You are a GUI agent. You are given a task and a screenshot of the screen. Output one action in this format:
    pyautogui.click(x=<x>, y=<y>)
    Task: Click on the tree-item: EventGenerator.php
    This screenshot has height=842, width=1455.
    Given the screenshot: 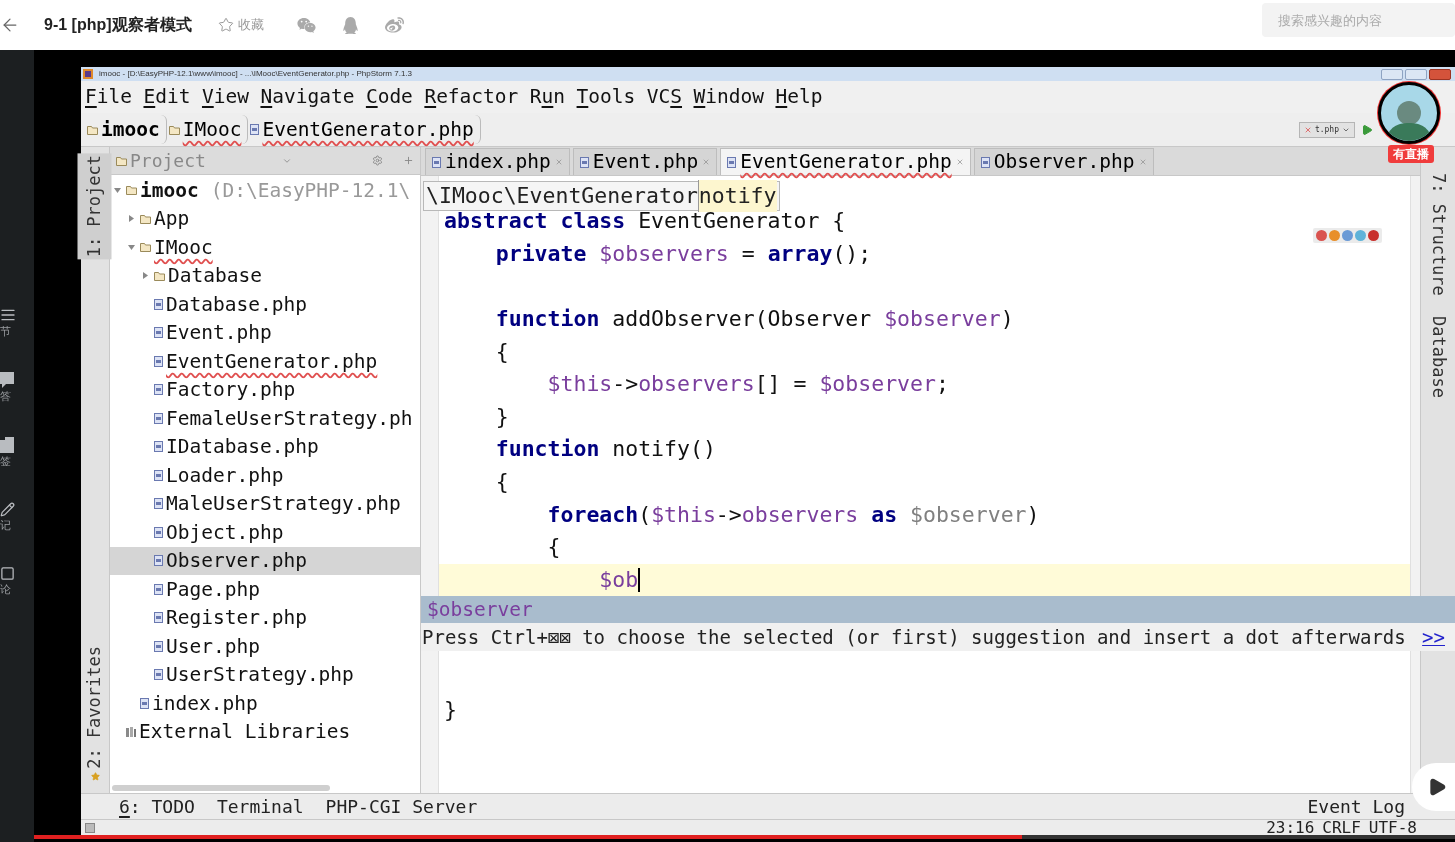 What is the action you would take?
    pyautogui.click(x=265, y=361)
    